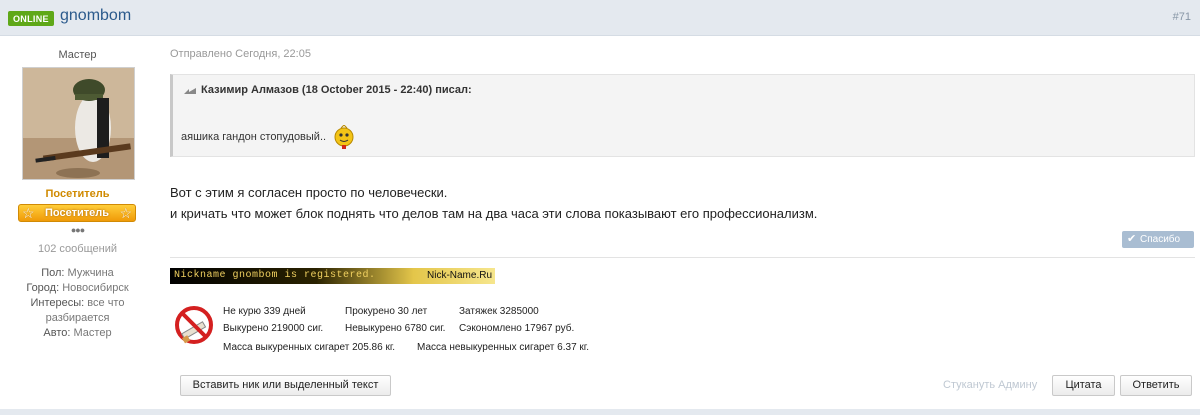  I want to click on author-group: Посетитель, so click(77, 194).